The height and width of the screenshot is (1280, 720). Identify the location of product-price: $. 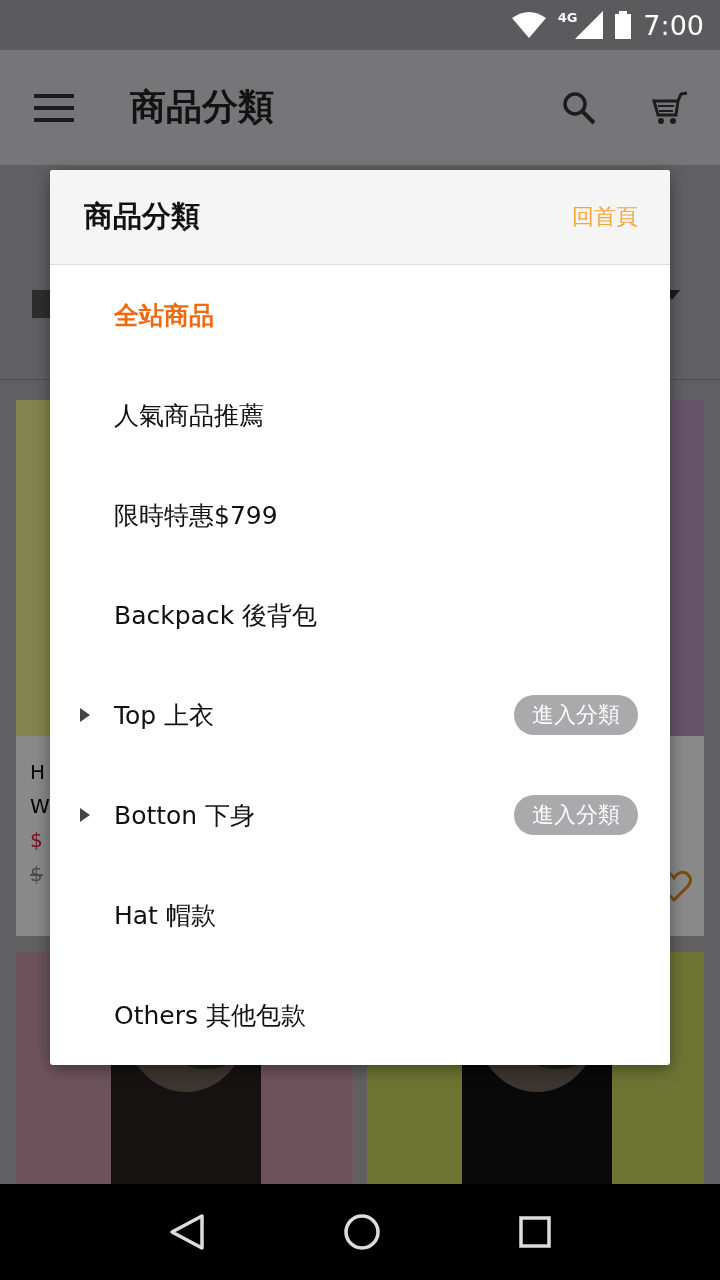
(36, 840).